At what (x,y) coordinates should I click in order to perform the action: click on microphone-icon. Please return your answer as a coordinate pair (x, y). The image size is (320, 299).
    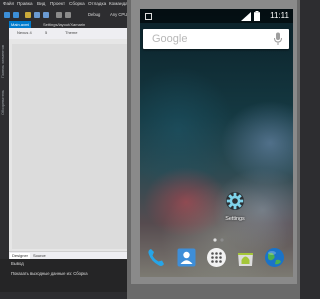
    Looking at the image, I should click on (278, 39).